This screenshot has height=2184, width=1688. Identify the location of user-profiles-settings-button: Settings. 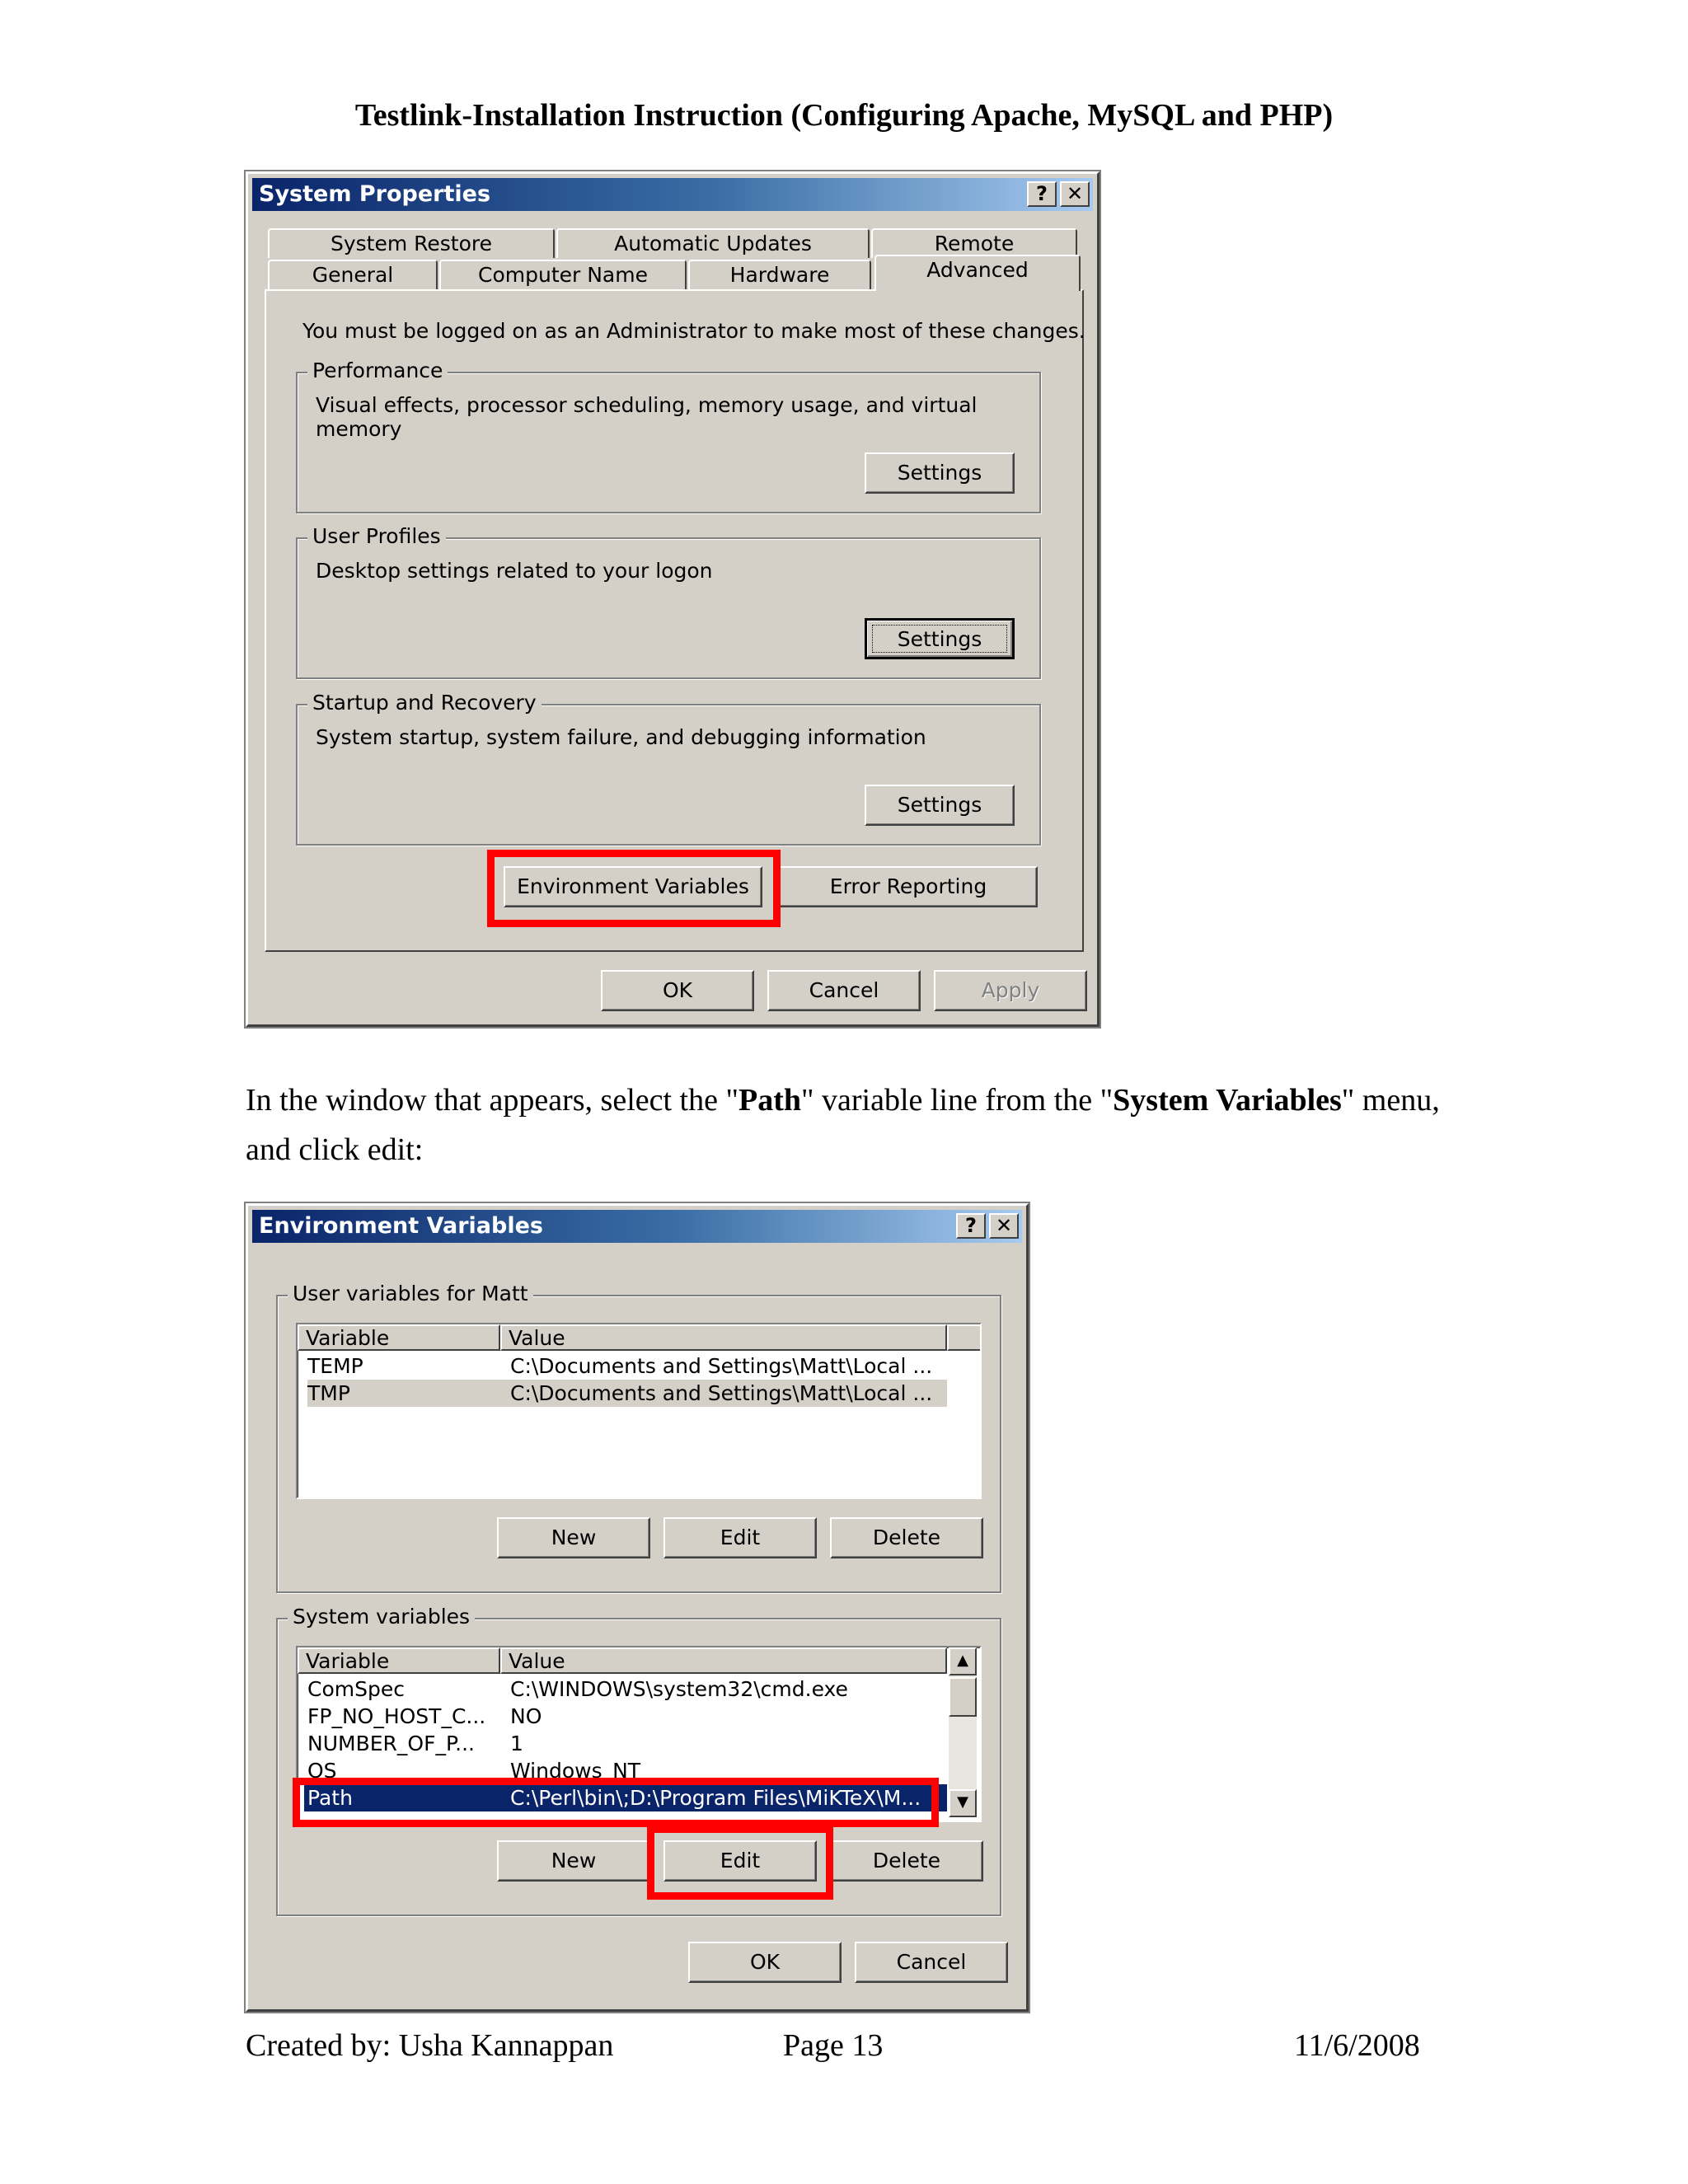
(940, 638).